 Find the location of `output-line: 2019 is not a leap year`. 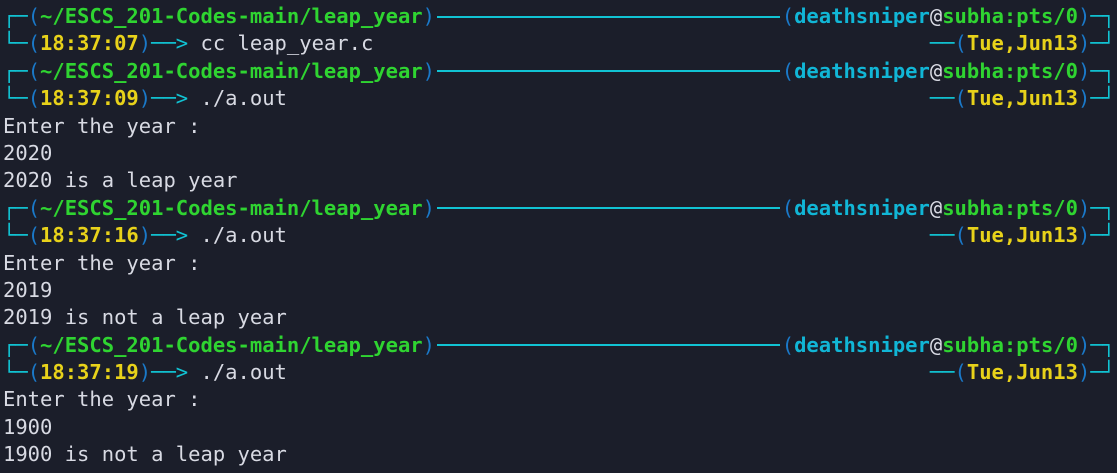

output-line: 2019 is not a leap year is located at coordinates (145, 317).